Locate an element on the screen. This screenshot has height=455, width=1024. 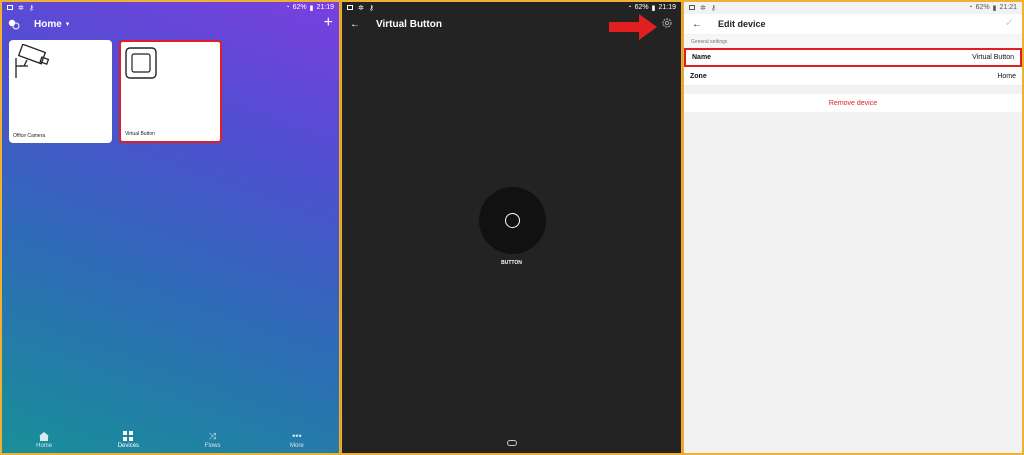
home-icon is located at coordinates (44, 436).